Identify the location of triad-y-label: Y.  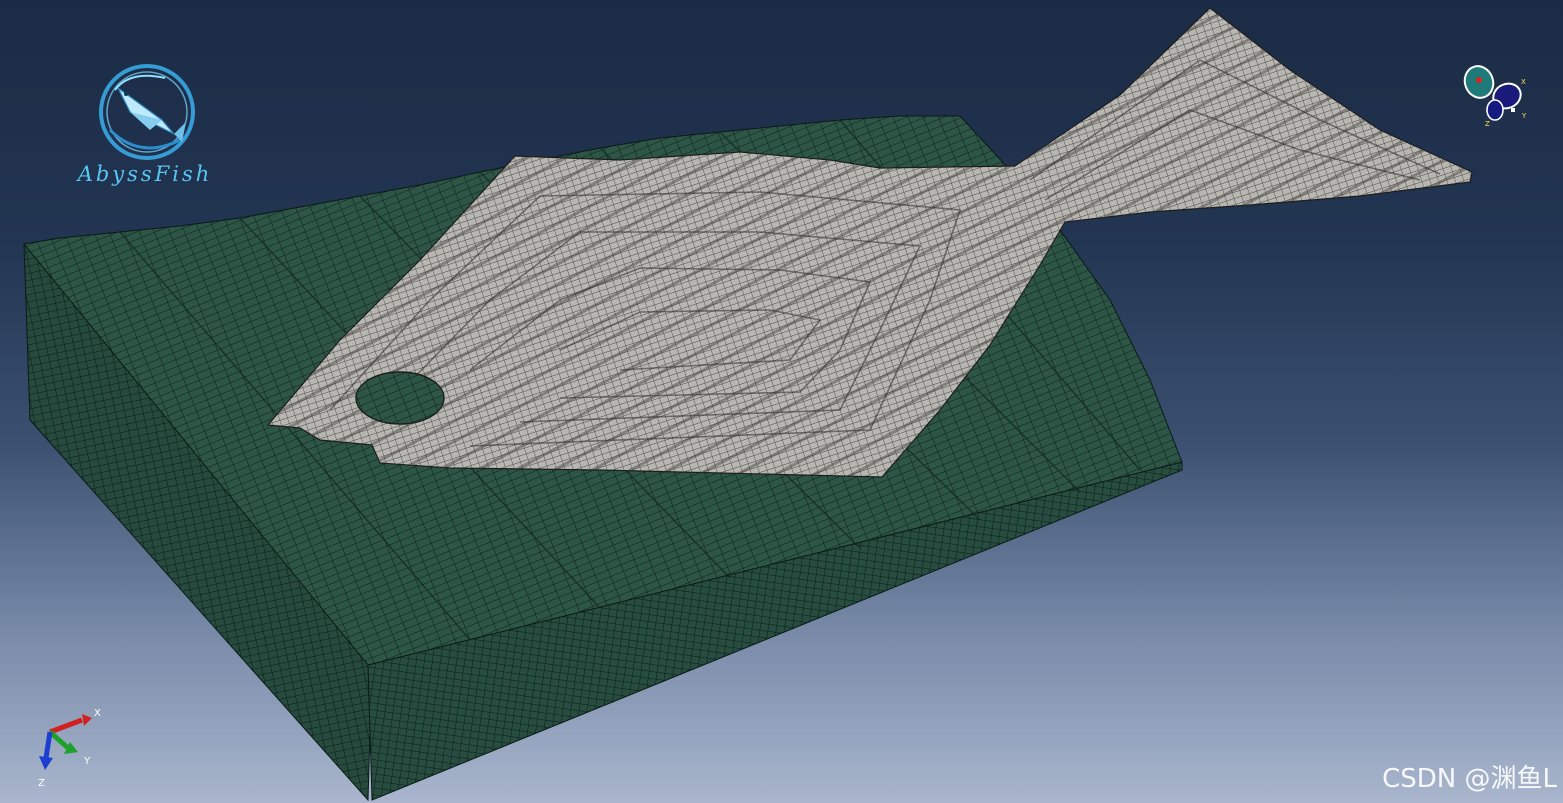
(87, 761).